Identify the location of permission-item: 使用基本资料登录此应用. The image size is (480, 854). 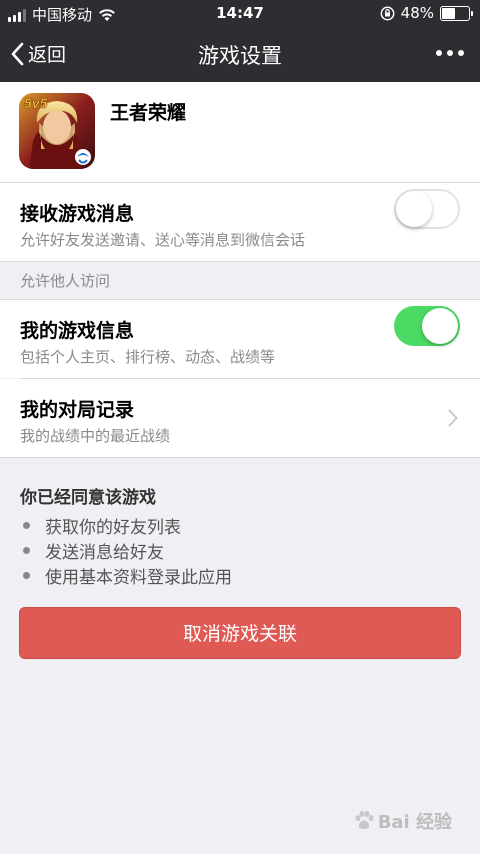
(126, 575).